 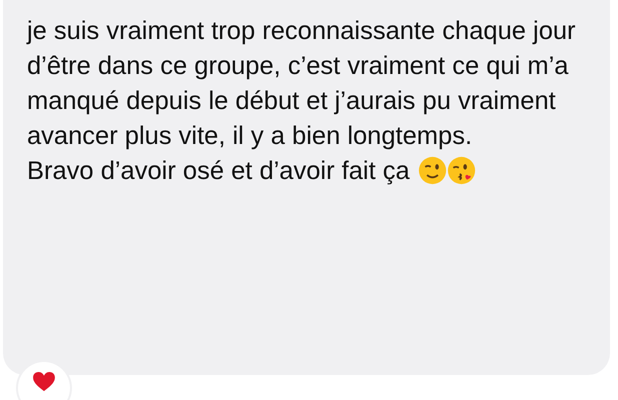 I want to click on heart-icon, so click(x=44, y=382).